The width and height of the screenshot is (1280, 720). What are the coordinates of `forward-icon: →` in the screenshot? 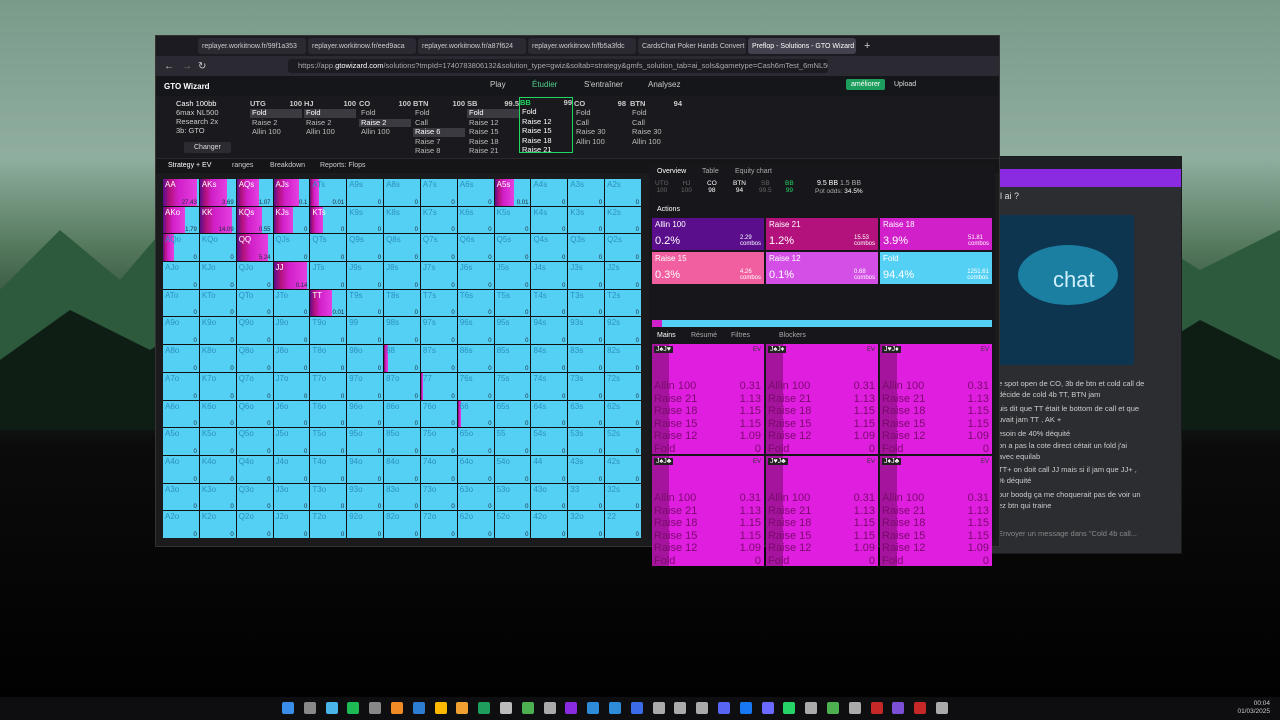 It's located at (187, 66).